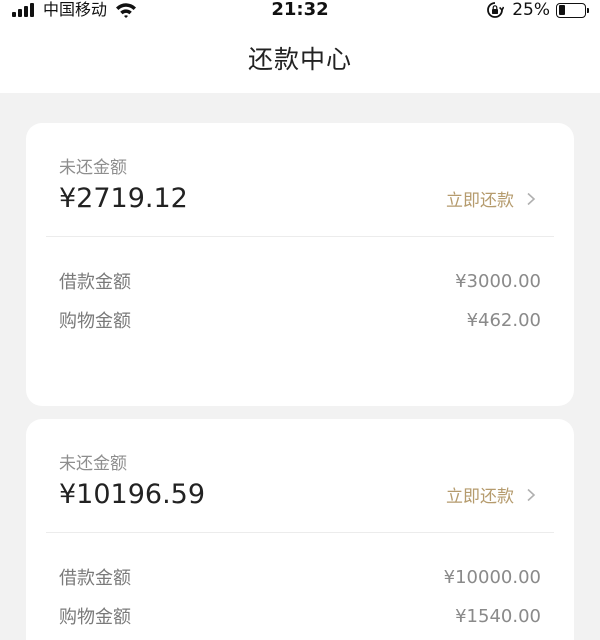 The image size is (600, 640). I want to click on page-title: 还款中心, so click(299, 59).